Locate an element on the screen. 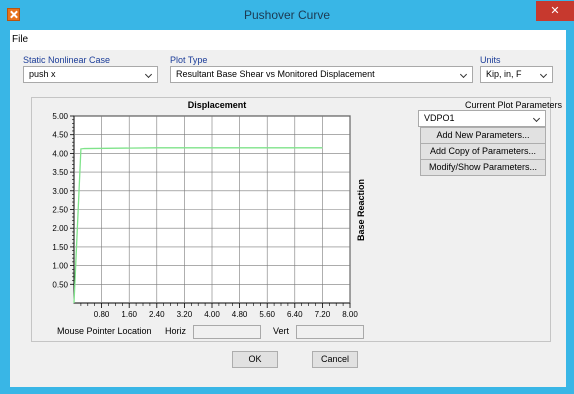 The image size is (574, 394). chart-title: Displacement is located at coordinates (217, 105).